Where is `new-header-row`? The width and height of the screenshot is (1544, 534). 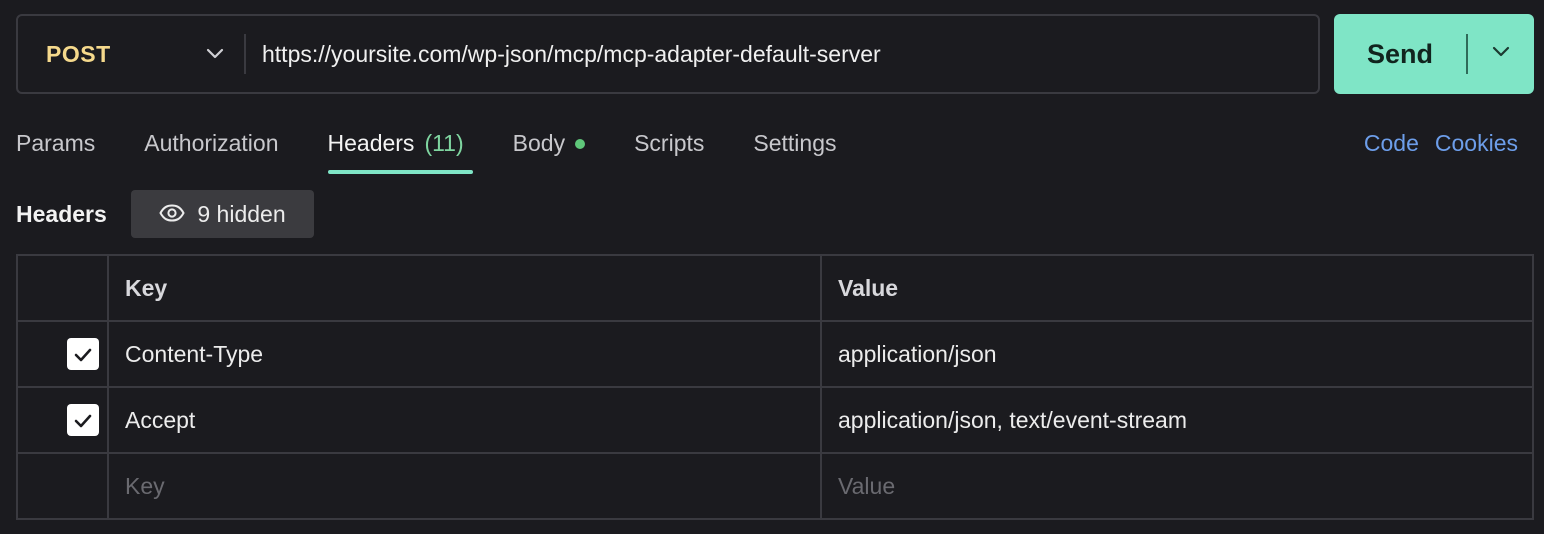
new-header-row is located at coordinates (775, 486).